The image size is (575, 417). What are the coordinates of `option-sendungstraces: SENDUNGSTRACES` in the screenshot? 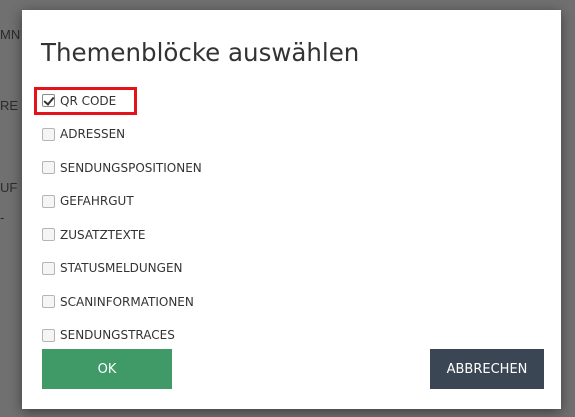 It's located at (122, 336).